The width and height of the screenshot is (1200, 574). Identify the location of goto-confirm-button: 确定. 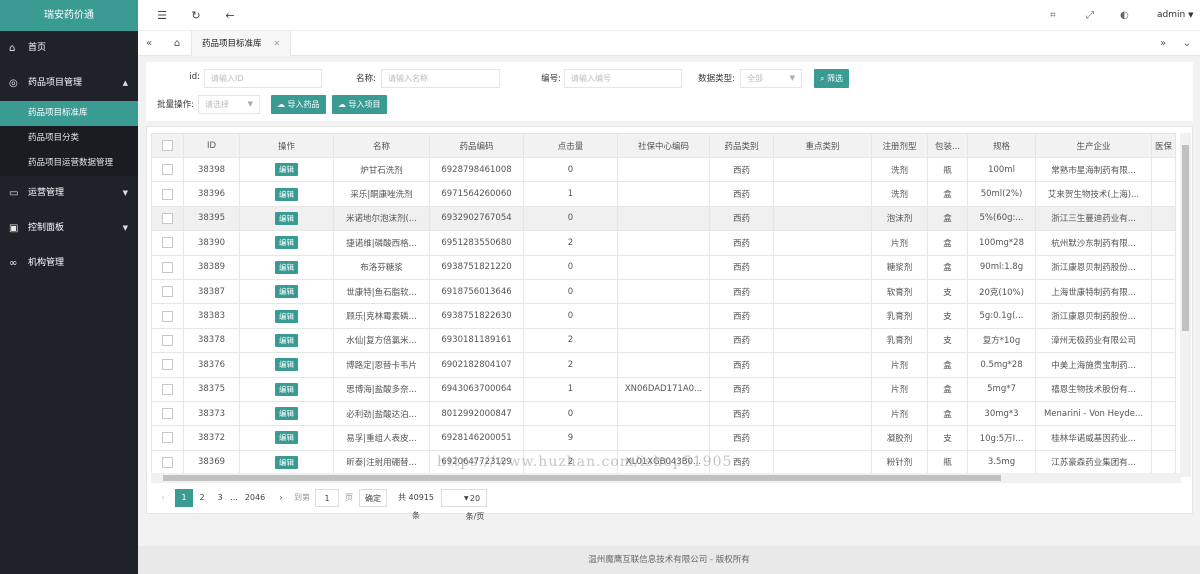
(373, 498).